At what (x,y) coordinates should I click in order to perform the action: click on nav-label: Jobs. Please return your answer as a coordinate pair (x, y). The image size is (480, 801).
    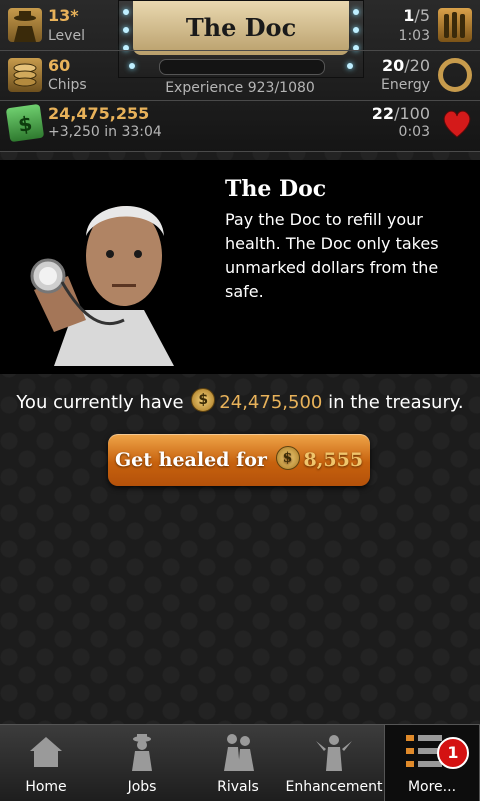
    Looking at the image, I should click on (142, 787).